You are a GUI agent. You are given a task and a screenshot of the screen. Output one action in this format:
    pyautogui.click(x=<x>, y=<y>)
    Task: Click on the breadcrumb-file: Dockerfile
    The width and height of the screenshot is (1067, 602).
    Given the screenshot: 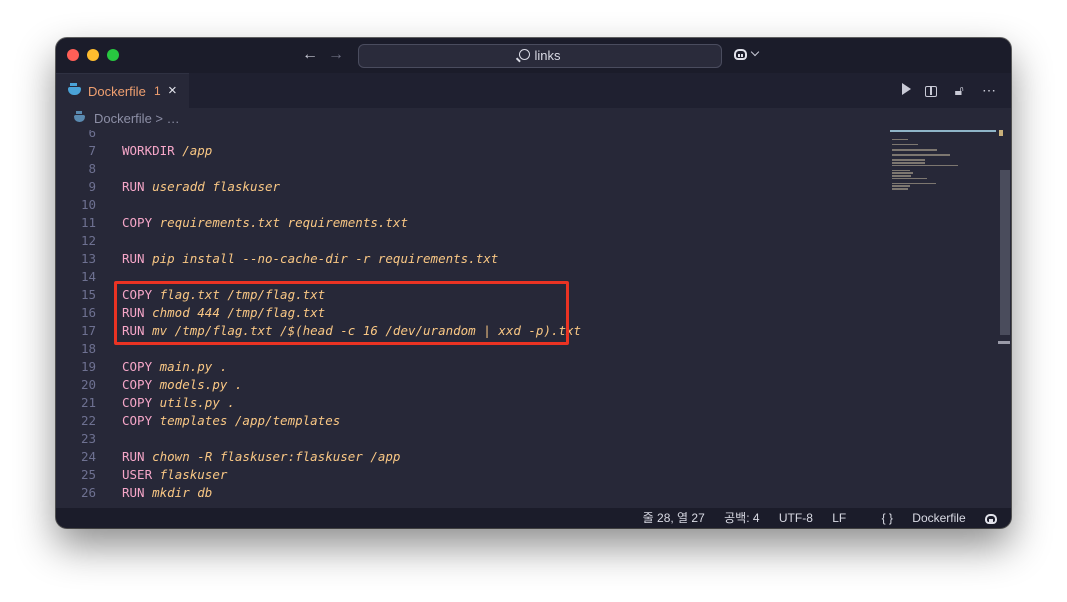 What is the action you would take?
    pyautogui.click(x=123, y=118)
    